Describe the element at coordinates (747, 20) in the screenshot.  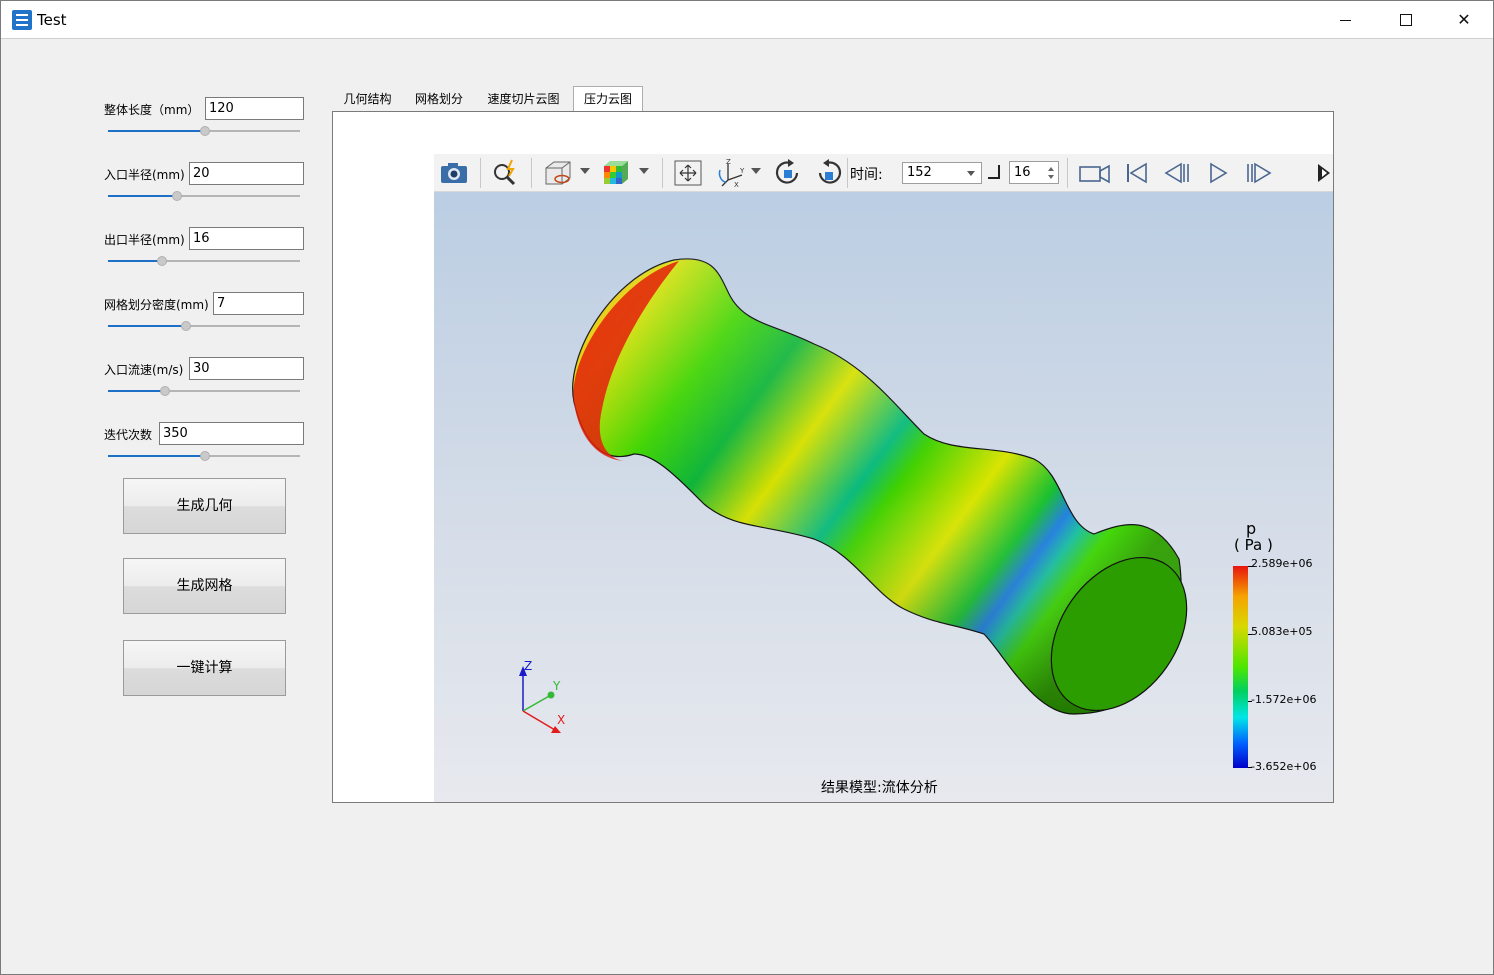
I see `title-bar: Test ✕` at that location.